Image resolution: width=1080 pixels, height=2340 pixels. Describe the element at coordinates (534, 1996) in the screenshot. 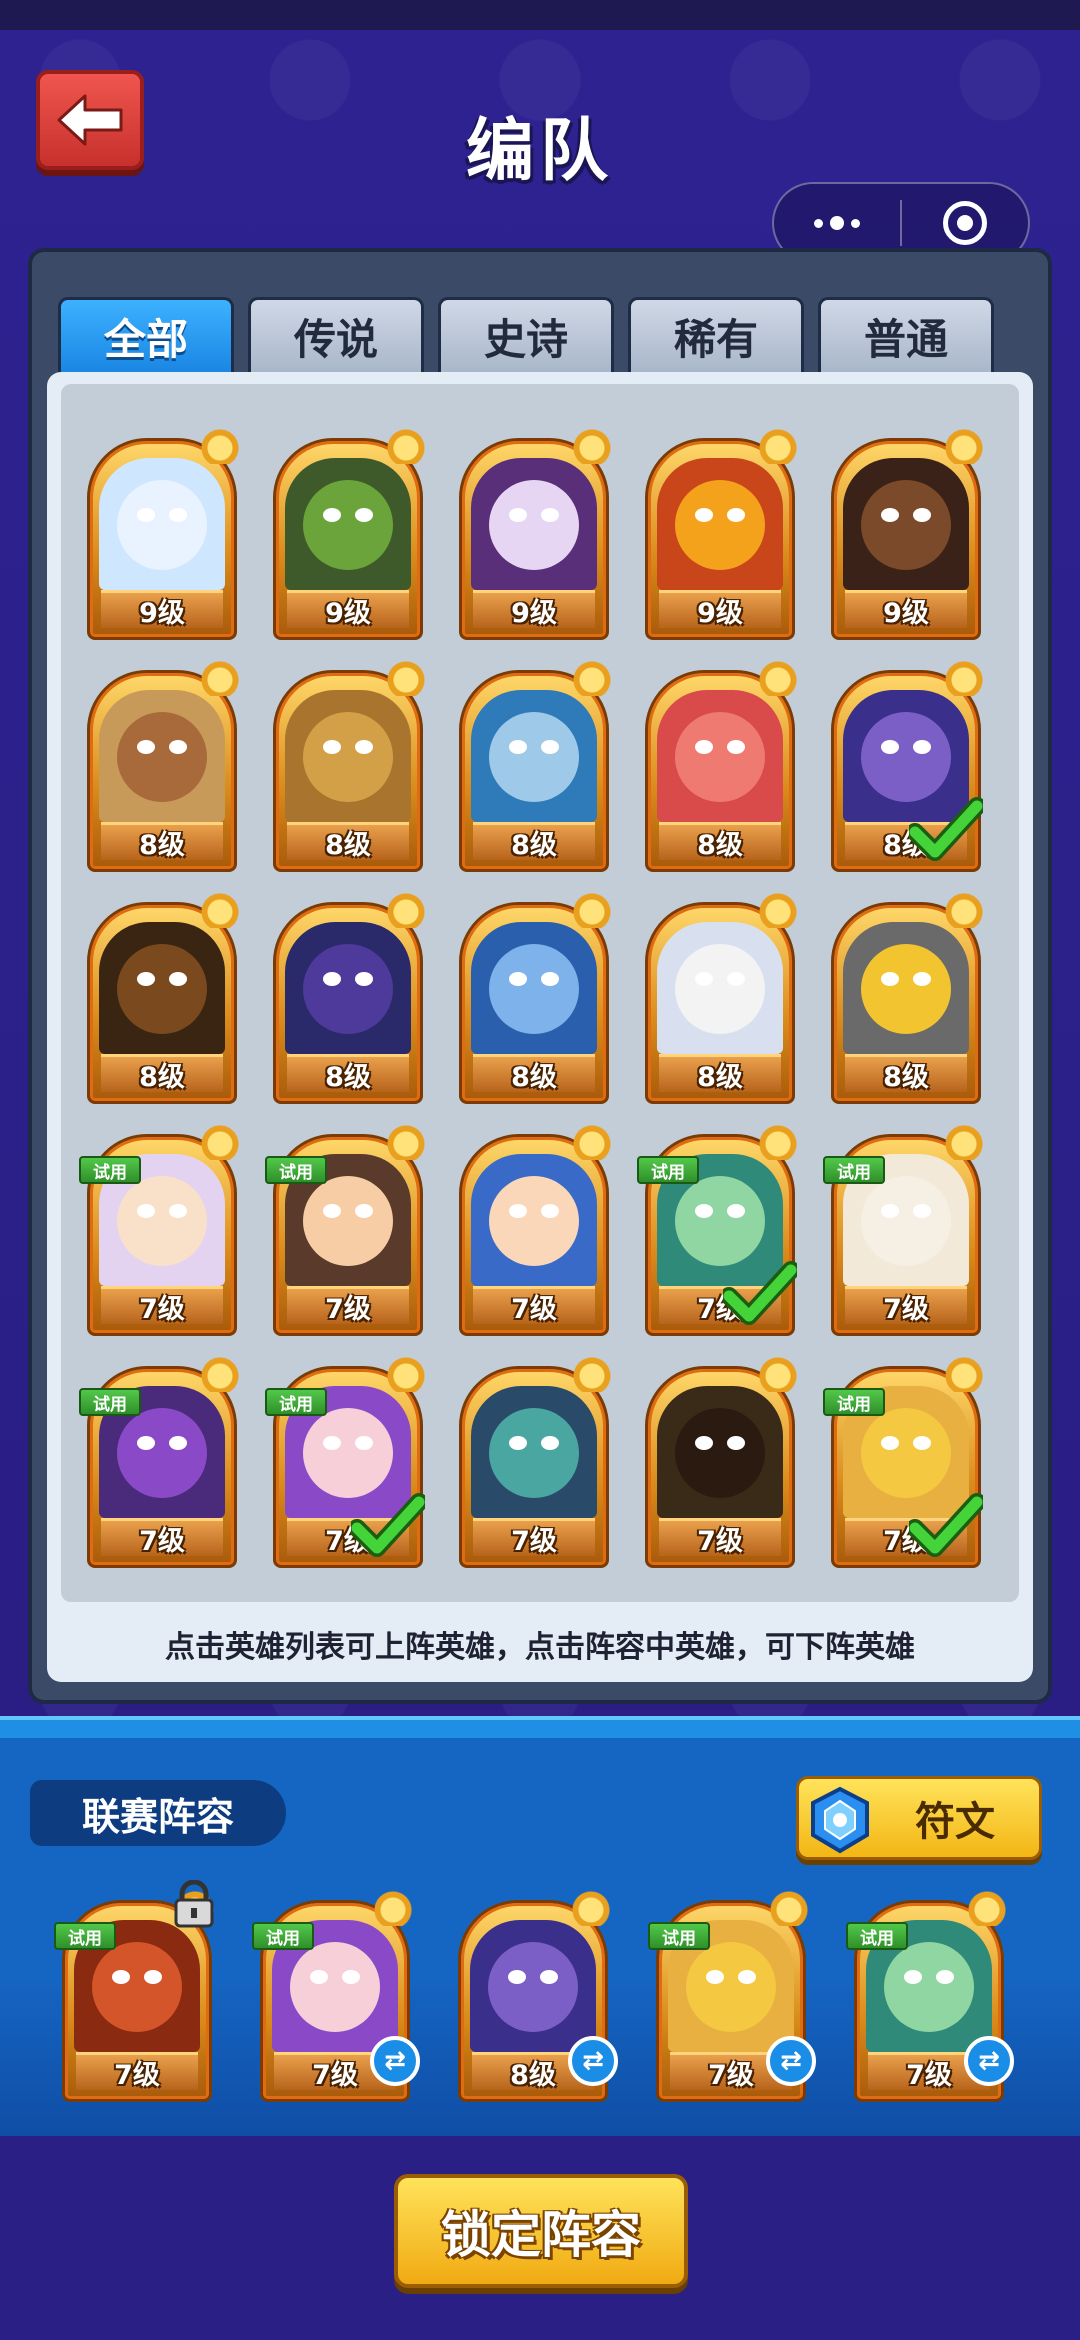

I see `team-member-card: 8级 ⇄` at that location.